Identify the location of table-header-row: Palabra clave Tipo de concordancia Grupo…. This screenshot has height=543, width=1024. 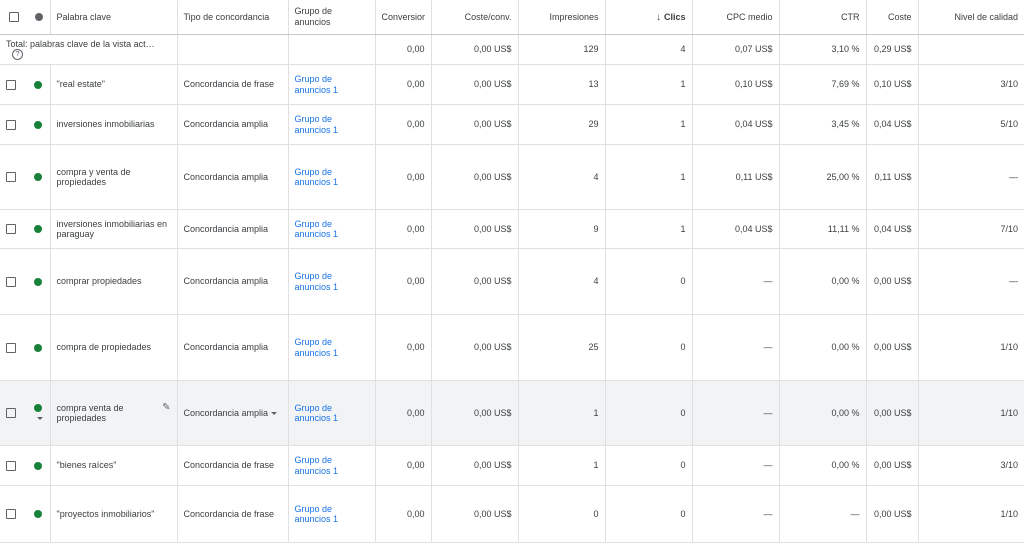
(512, 17).